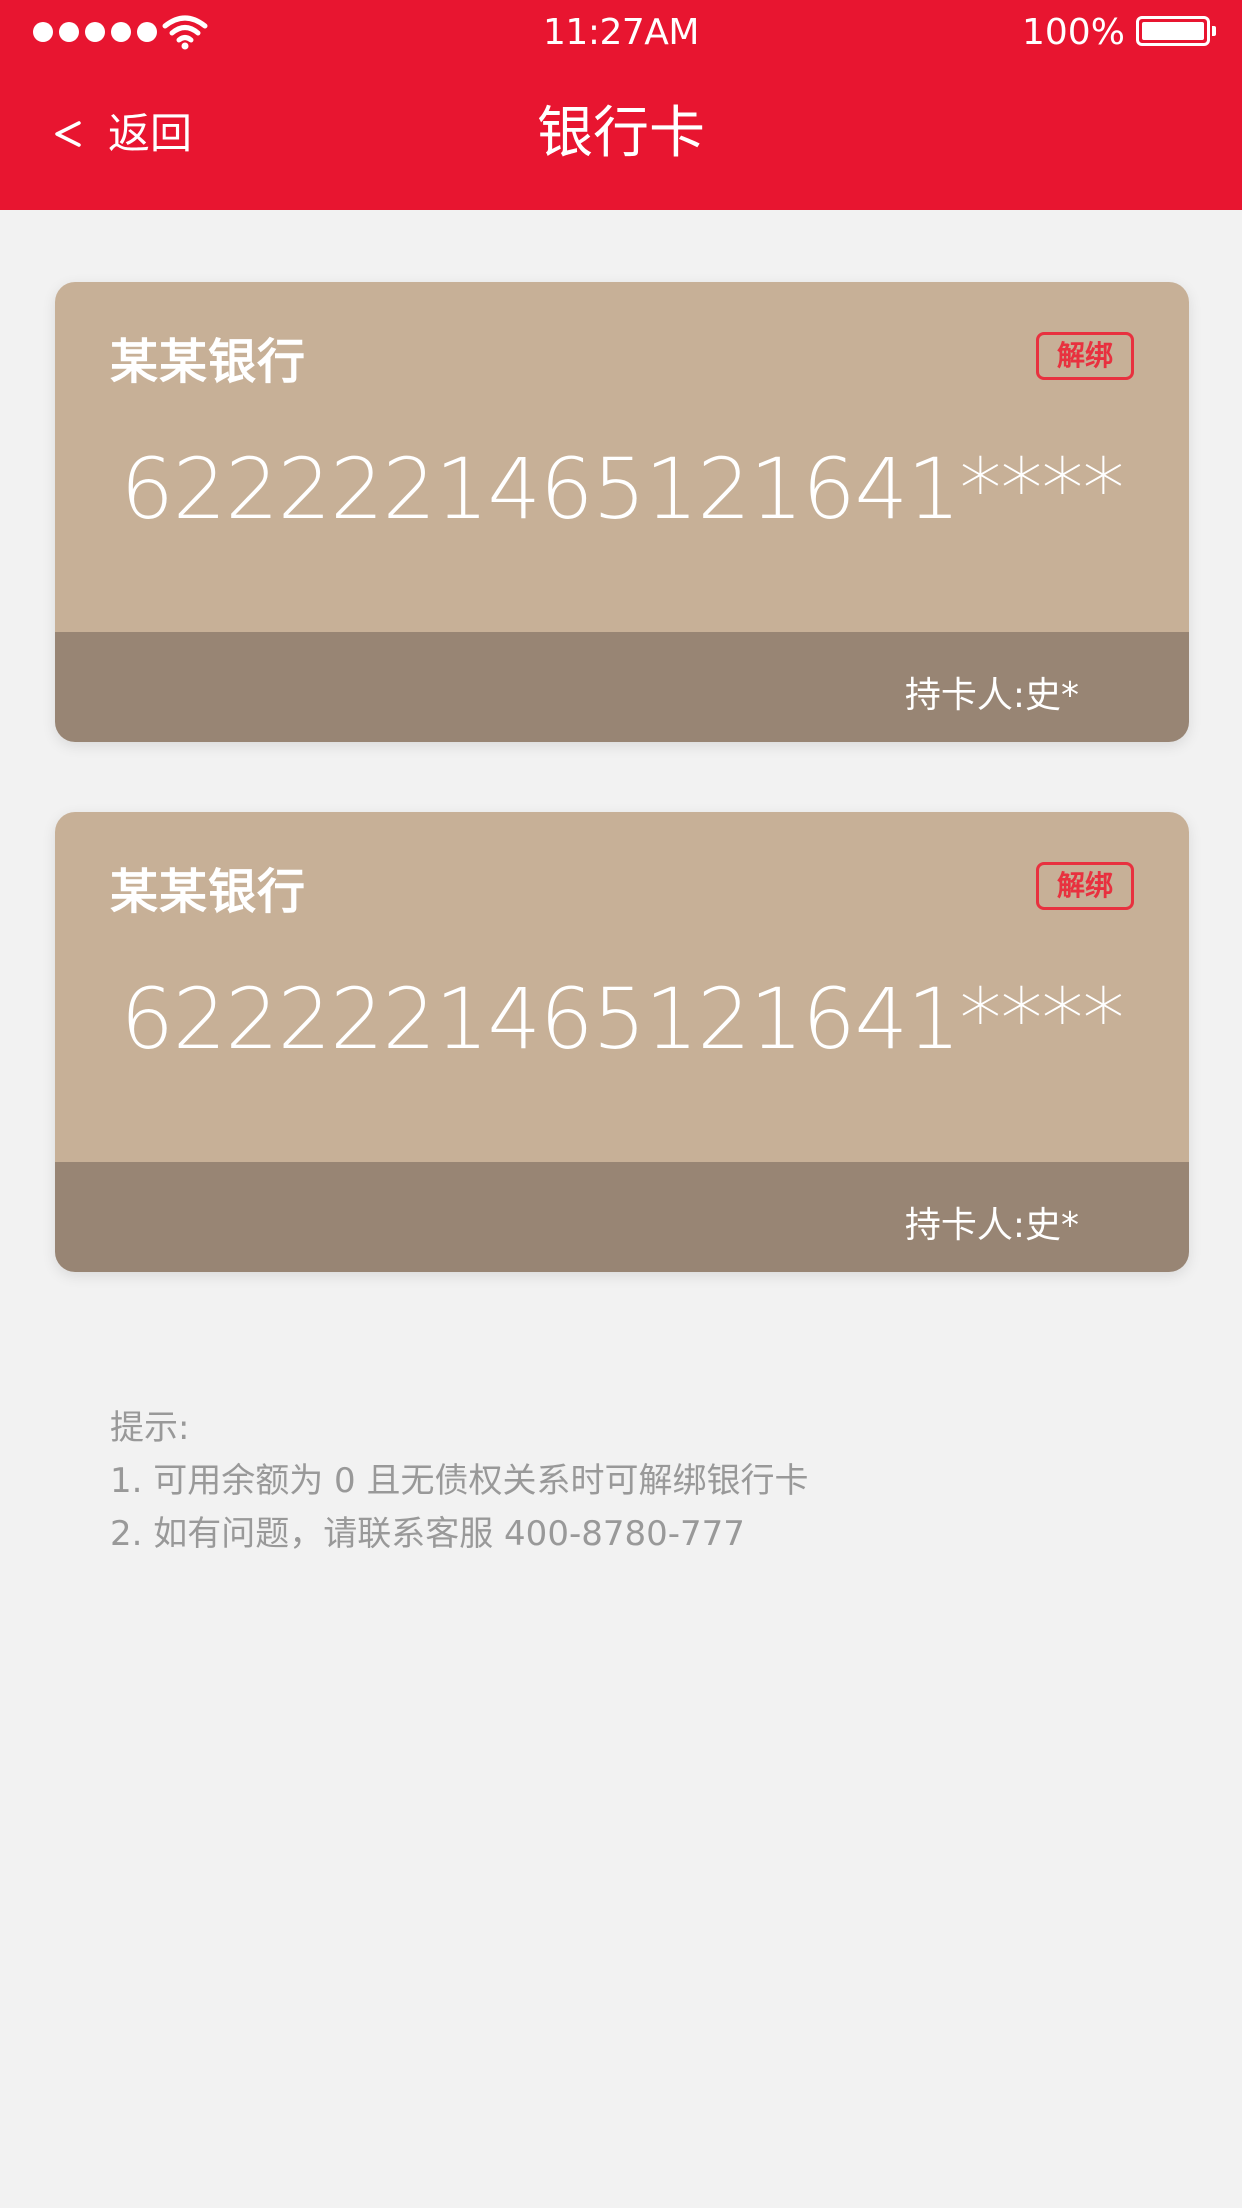 The width and height of the screenshot is (1242, 2208). What do you see at coordinates (1073, 32) in the screenshot?
I see `battery-percentage: 100%` at bounding box center [1073, 32].